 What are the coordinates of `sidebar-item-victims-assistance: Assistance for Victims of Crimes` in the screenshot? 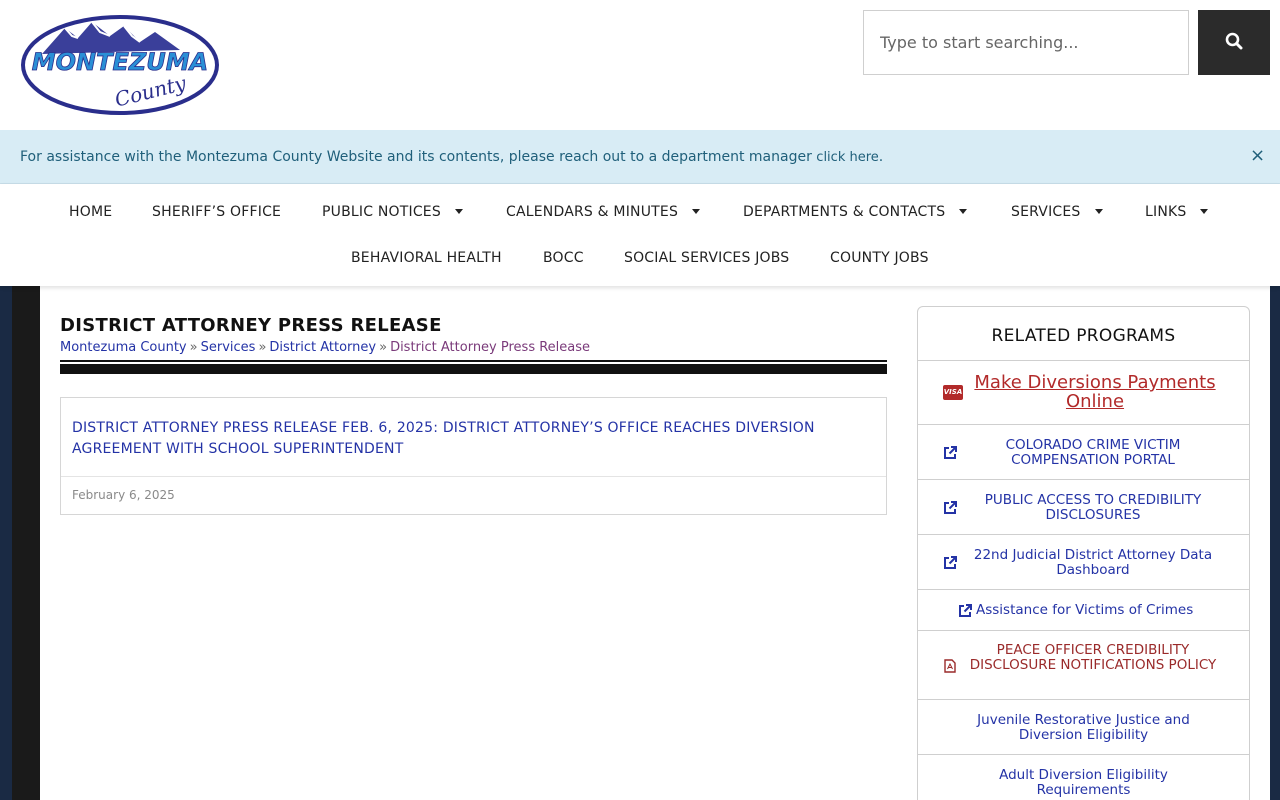 It's located at (1083, 610).